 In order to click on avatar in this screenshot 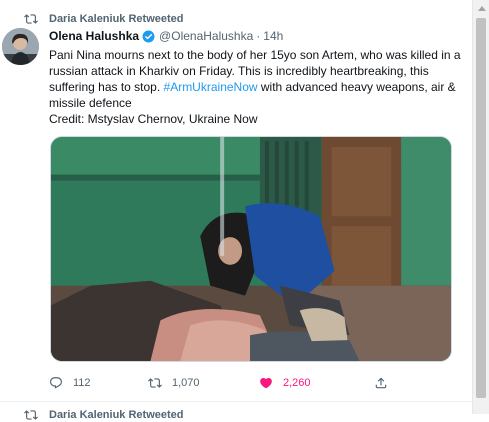, I will do `click(20, 46)`.